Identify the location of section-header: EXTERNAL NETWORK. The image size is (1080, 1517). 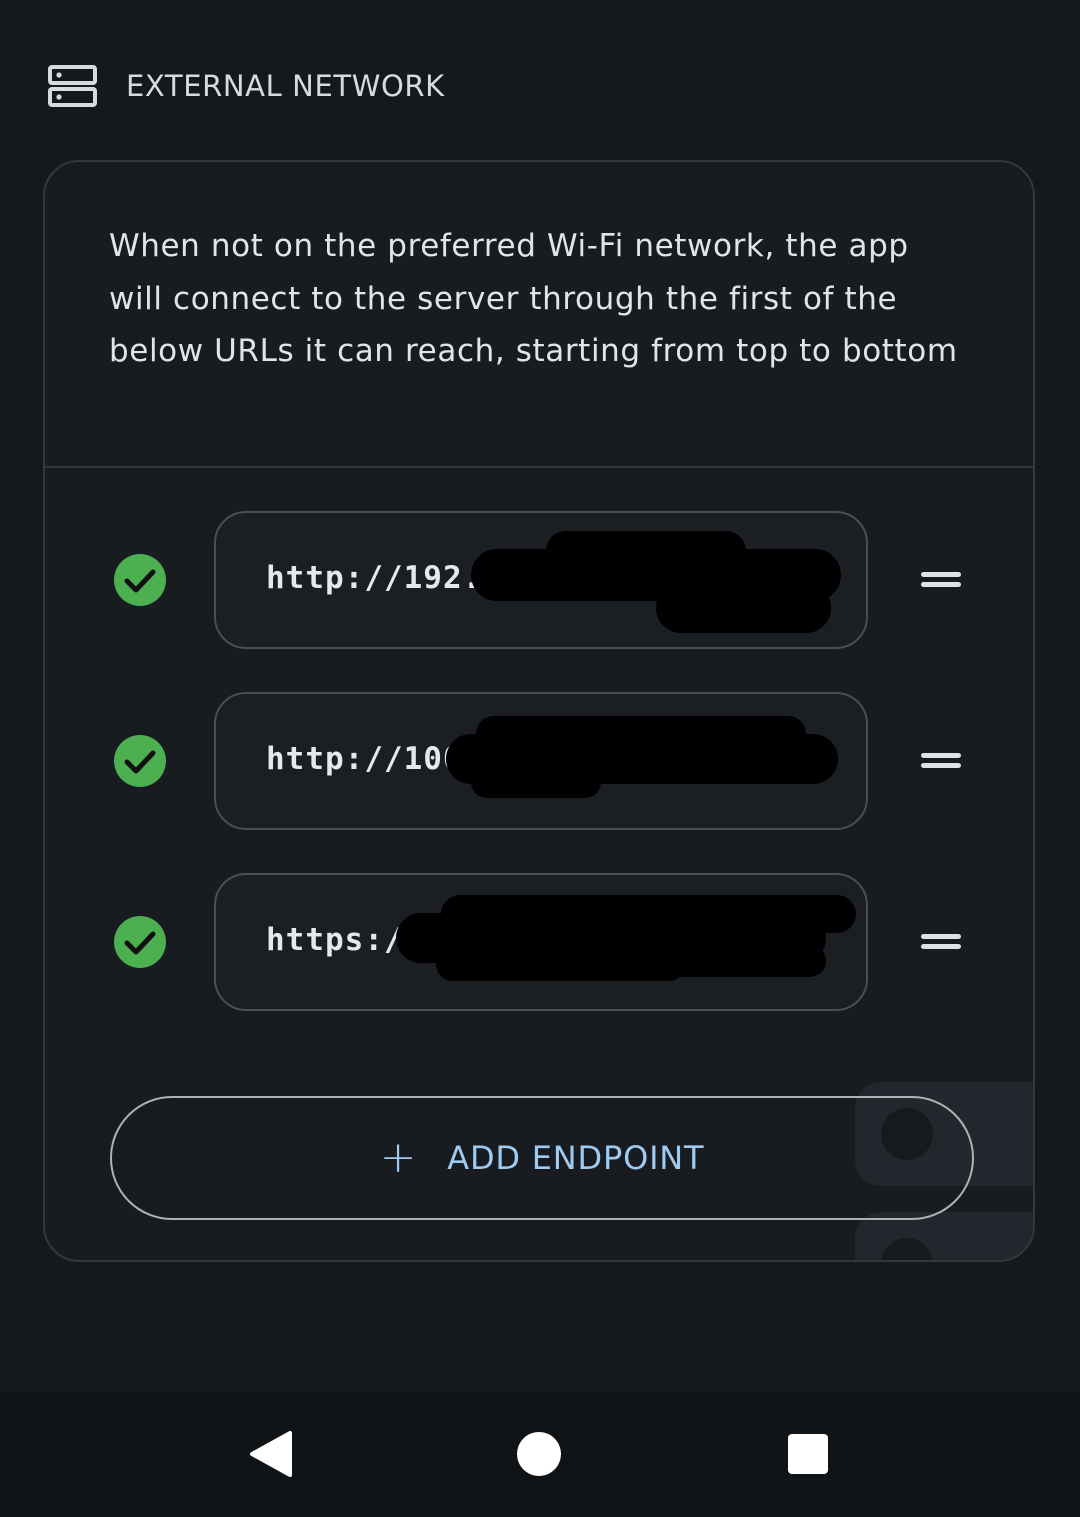
(246, 86).